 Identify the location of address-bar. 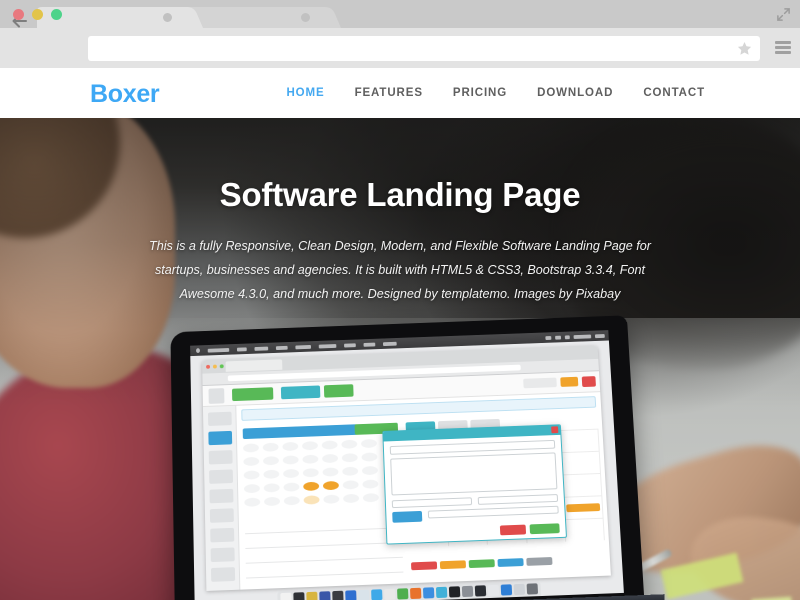
(424, 48).